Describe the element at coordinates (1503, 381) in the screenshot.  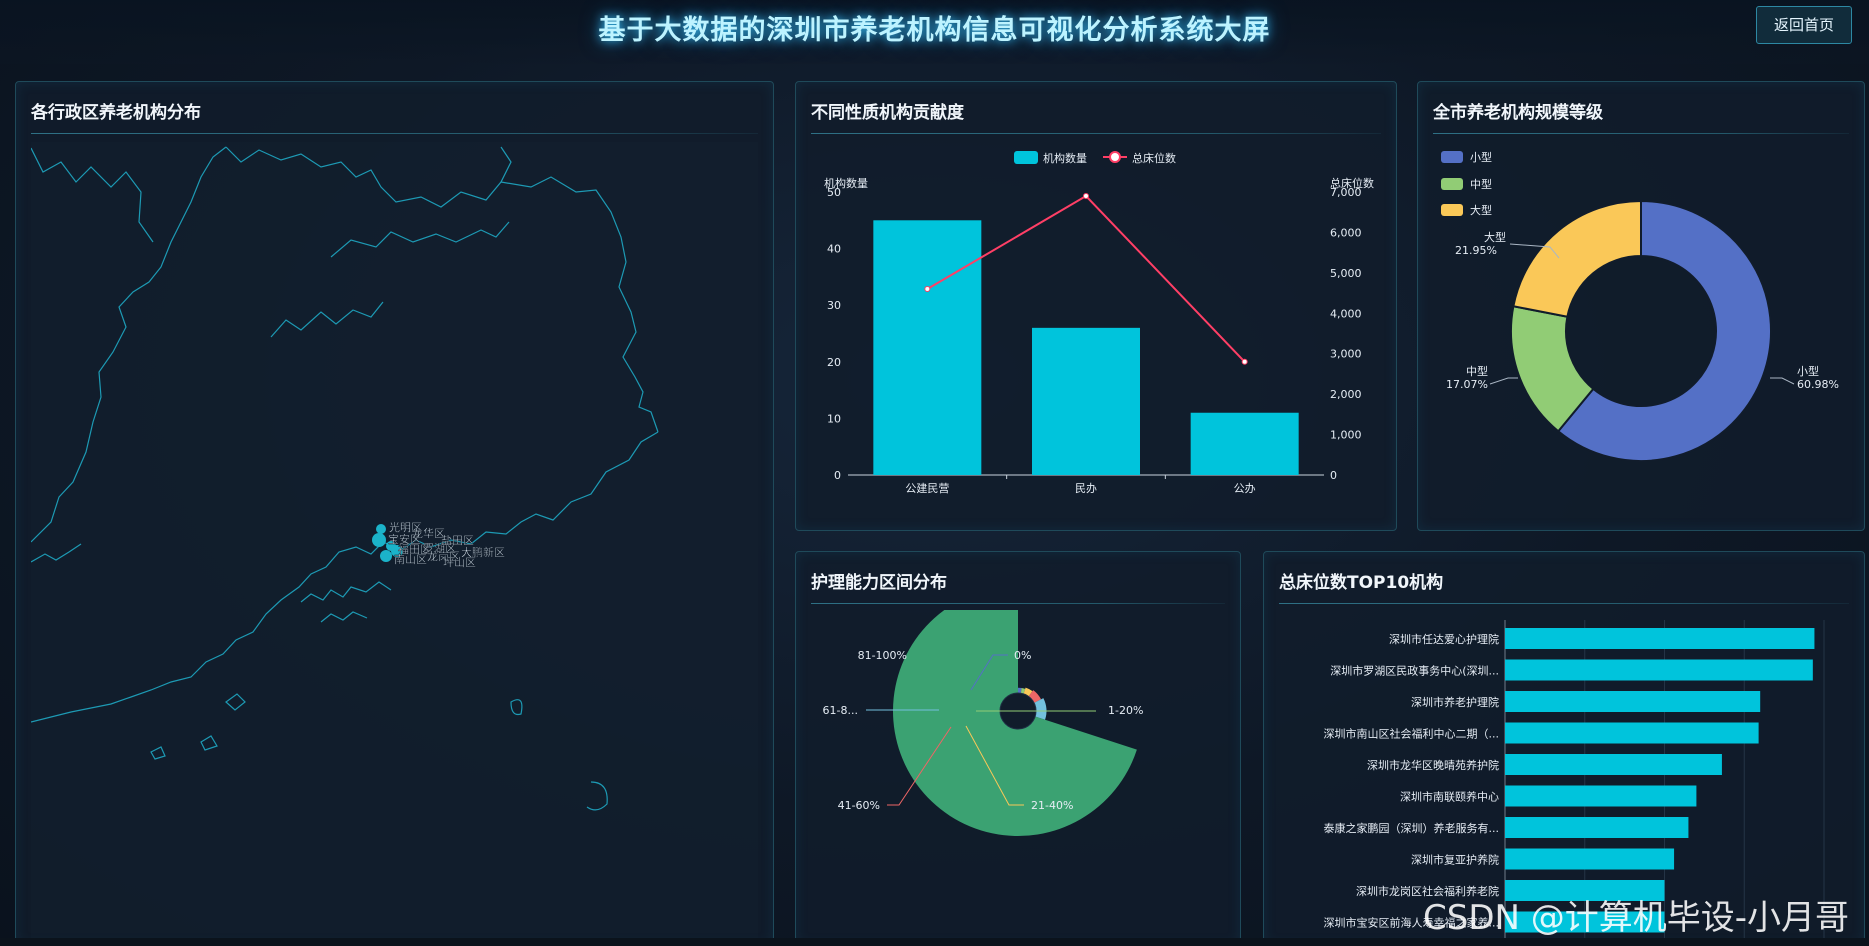
I see `leader-line-medium` at that location.